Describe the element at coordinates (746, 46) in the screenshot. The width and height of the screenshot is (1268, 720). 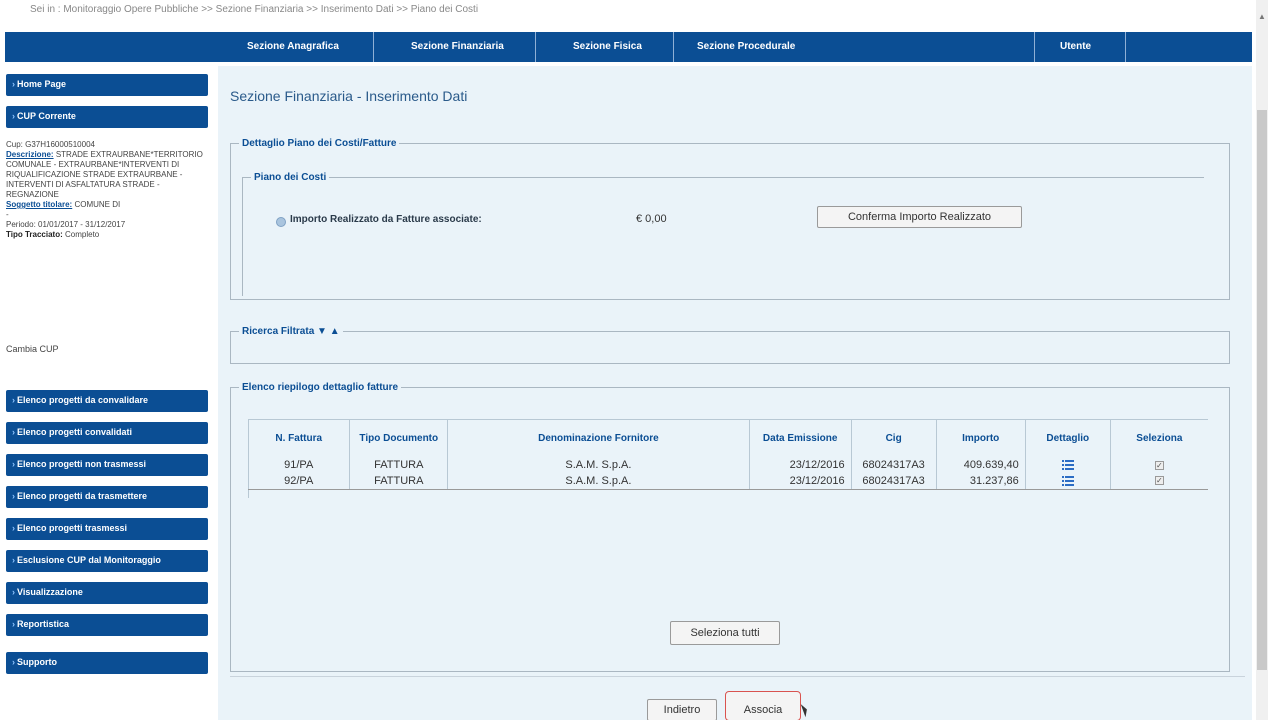
I see `nav-sezione-procedurale: Sezione Procedurale` at that location.